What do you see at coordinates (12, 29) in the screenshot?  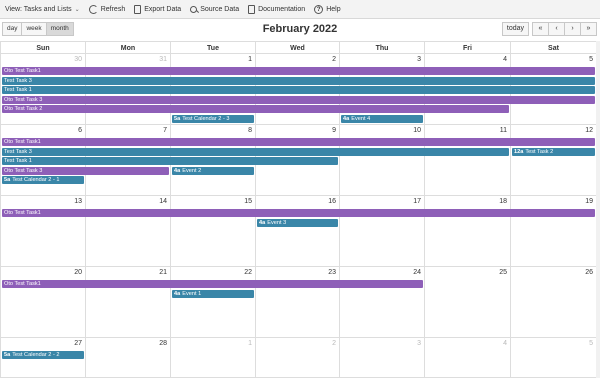 I see `day-view-button: day` at bounding box center [12, 29].